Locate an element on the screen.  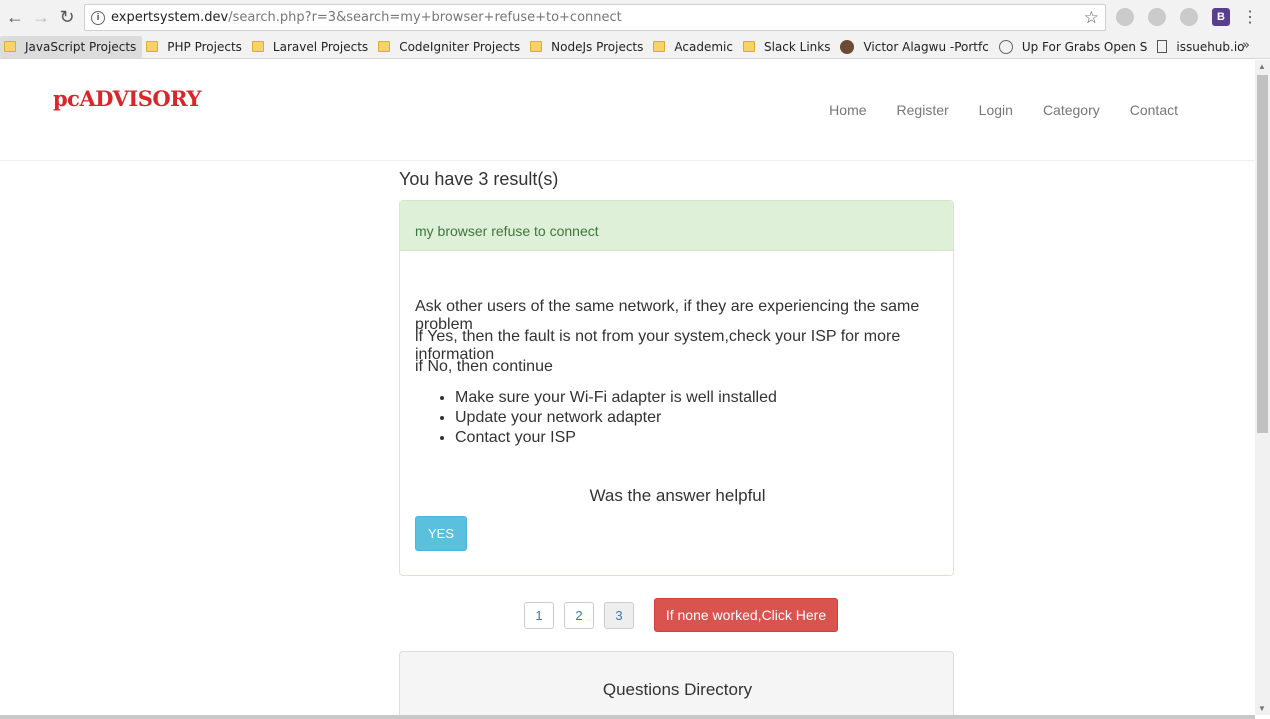
bookmark-academic: Academic is located at coordinates (694, 47).